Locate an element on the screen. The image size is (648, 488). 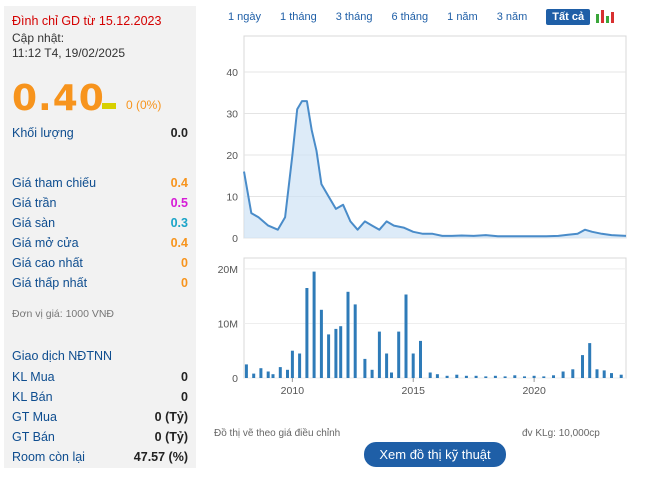
price-y-tick-label: 30 is located at coordinates (232, 115).